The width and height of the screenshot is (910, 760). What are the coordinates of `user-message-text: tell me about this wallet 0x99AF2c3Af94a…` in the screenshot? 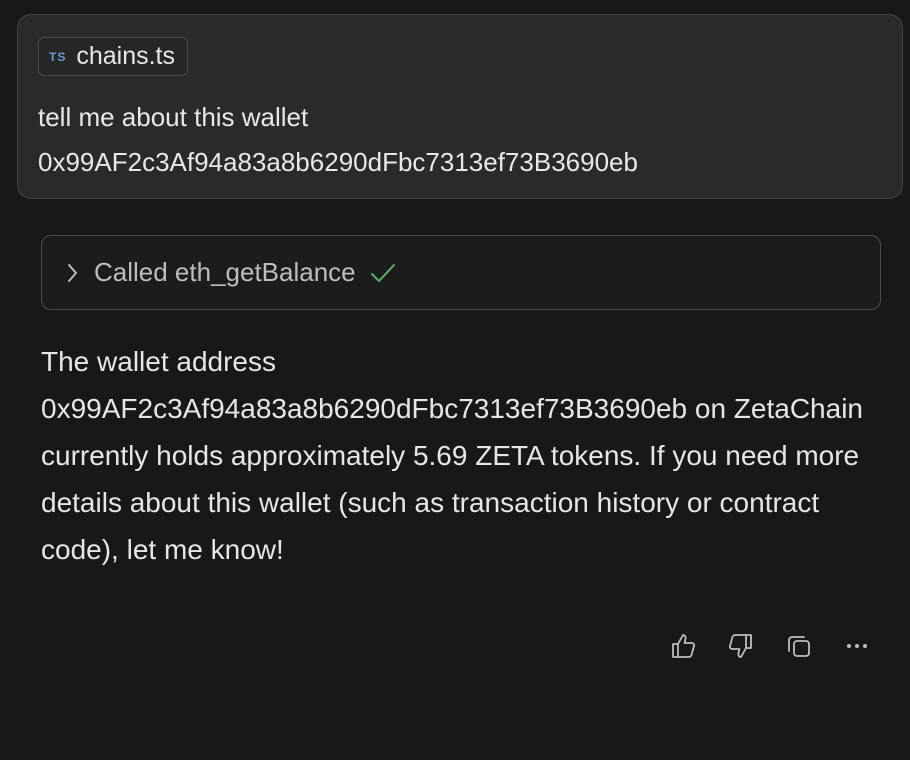 It's located at (338, 139).